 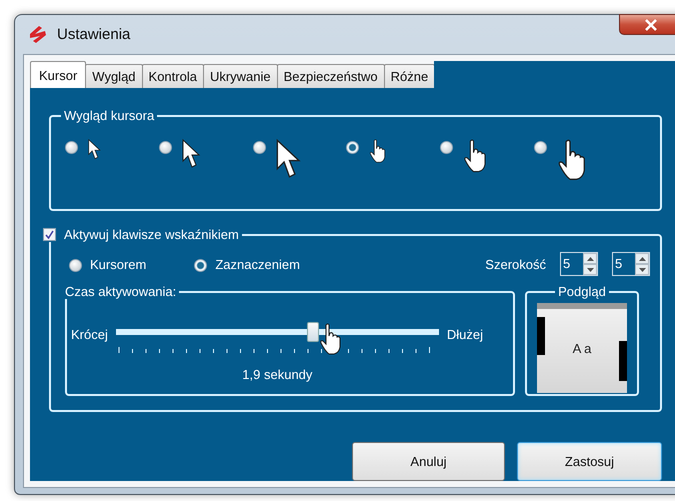 What do you see at coordinates (428, 461) in the screenshot?
I see `dialog-button: Anuluj` at bounding box center [428, 461].